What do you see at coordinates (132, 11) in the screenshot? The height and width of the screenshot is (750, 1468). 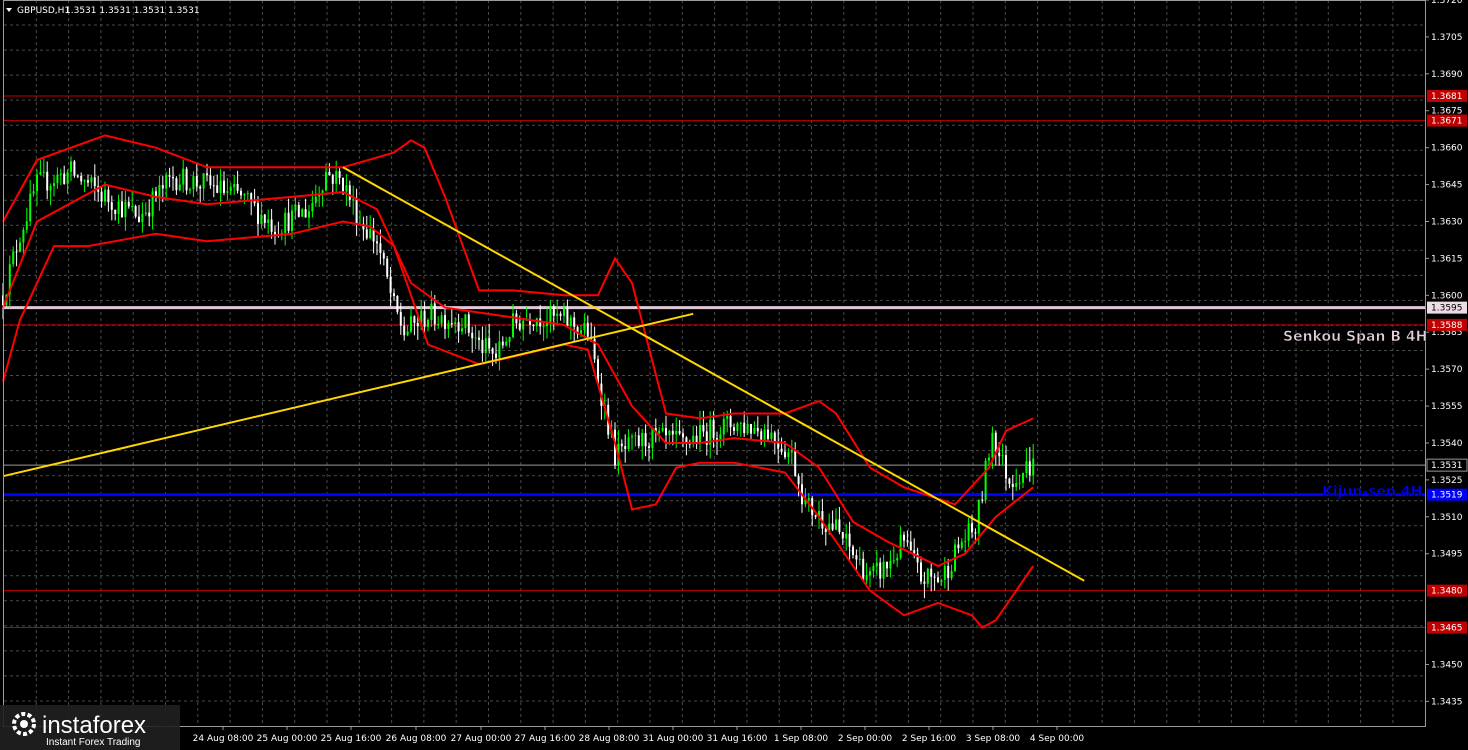 I see `ohlc-readout: 1.3531 1.3531 1.3531 1.3531` at bounding box center [132, 11].